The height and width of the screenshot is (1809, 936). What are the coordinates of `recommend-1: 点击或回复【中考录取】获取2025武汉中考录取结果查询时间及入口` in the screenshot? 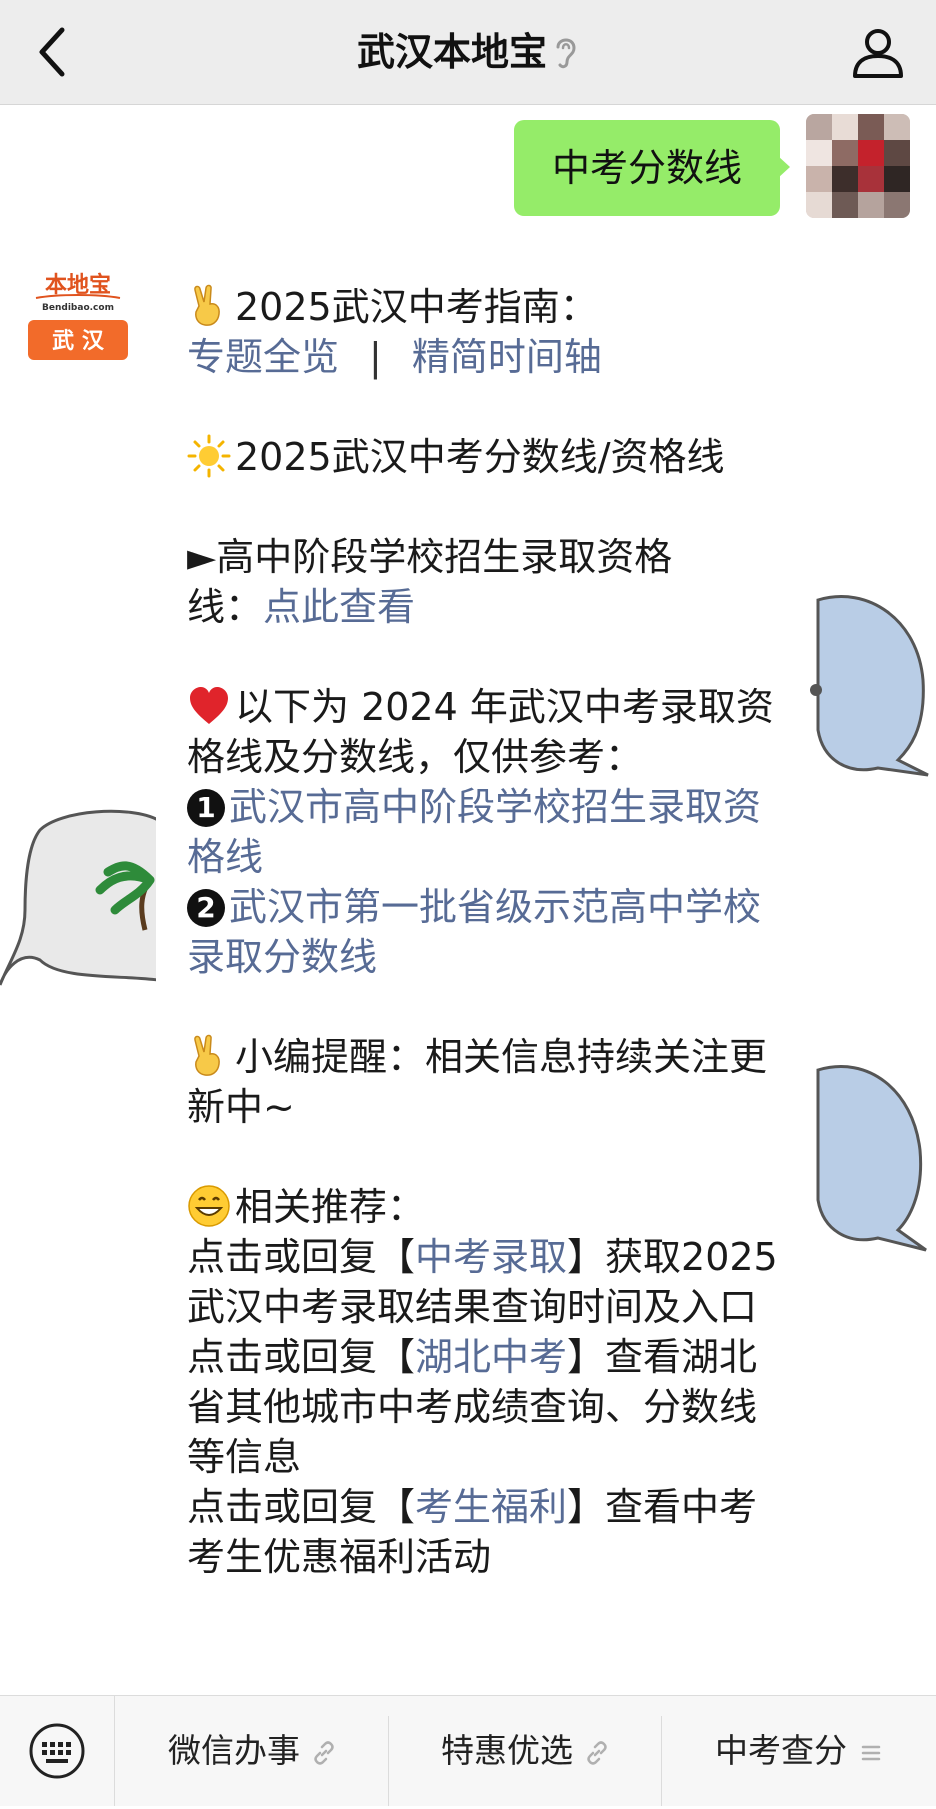 It's located at (487, 1282).